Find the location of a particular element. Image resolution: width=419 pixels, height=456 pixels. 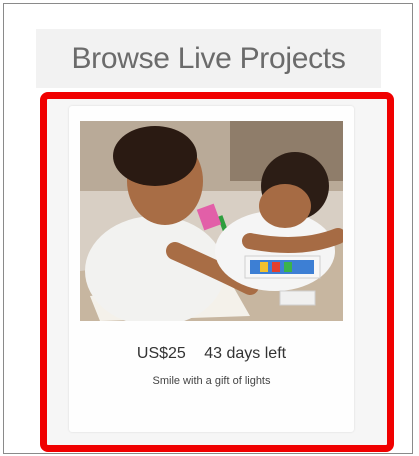

project-days-left: 43 days left is located at coordinates (245, 353).